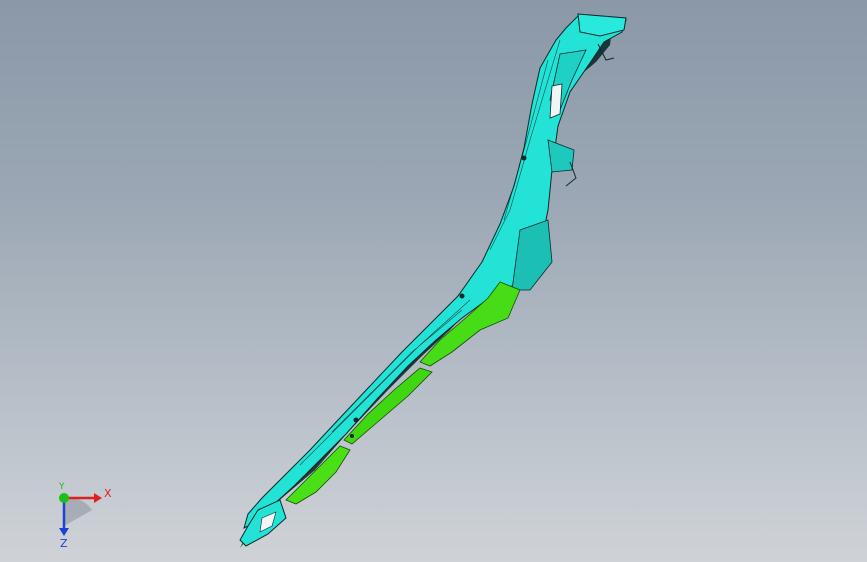 This screenshot has height=562, width=867. I want to click on model-mid-flange, so click(561, 156).